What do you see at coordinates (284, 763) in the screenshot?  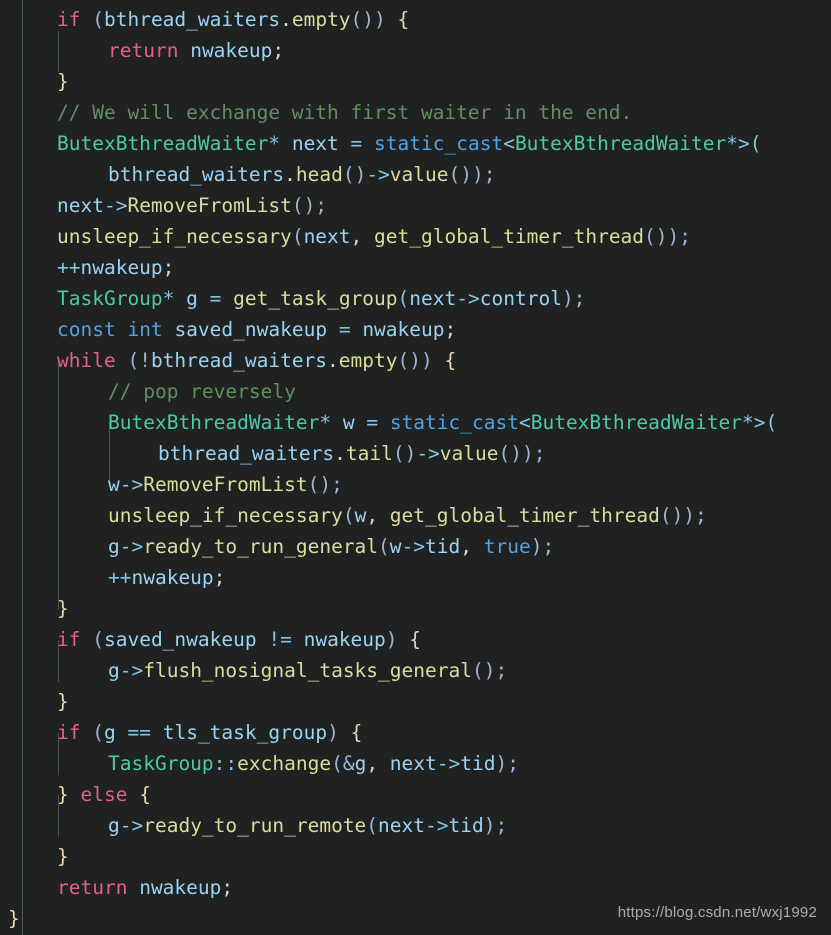 I see `code-token-fn: exchange` at bounding box center [284, 763].